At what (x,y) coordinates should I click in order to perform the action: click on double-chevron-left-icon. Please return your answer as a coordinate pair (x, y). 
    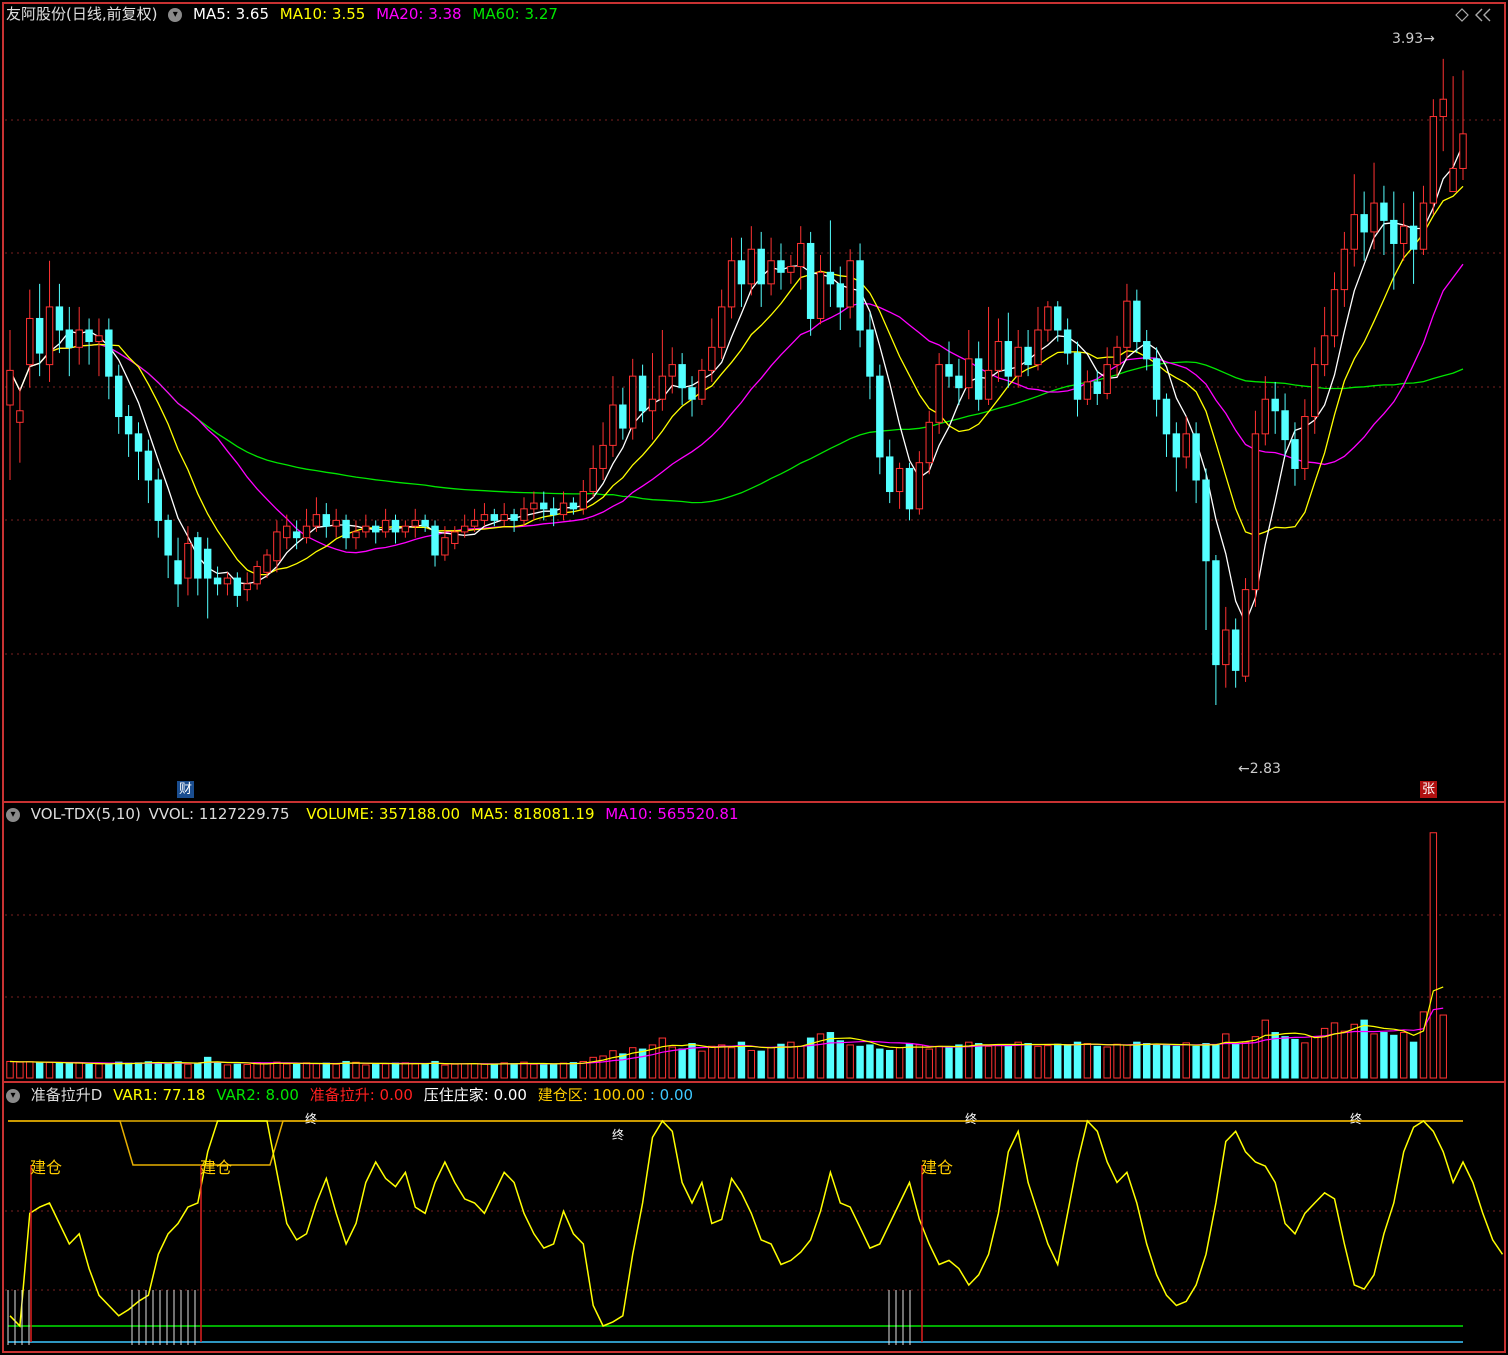
    Looking at the image, I should click on (1483, 15).